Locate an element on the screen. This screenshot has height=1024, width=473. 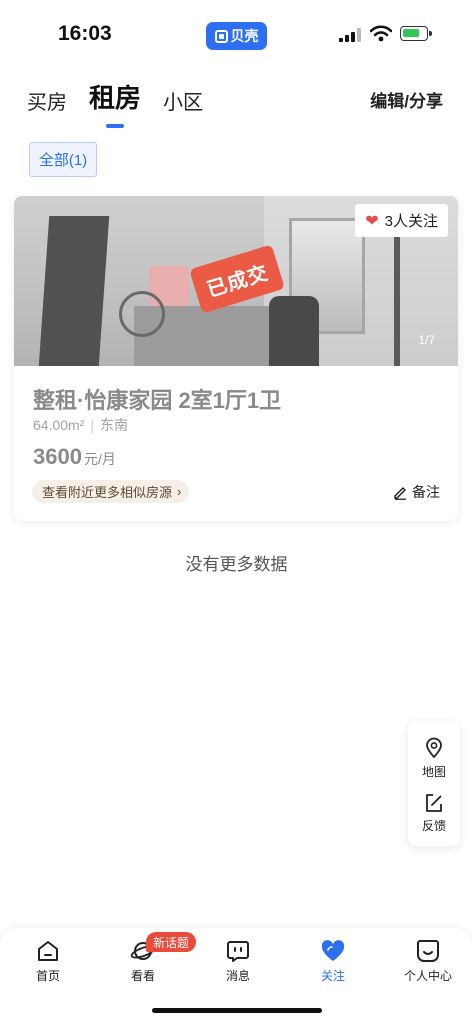
tab-rent: 租房 is located at coordinates (115, 96).